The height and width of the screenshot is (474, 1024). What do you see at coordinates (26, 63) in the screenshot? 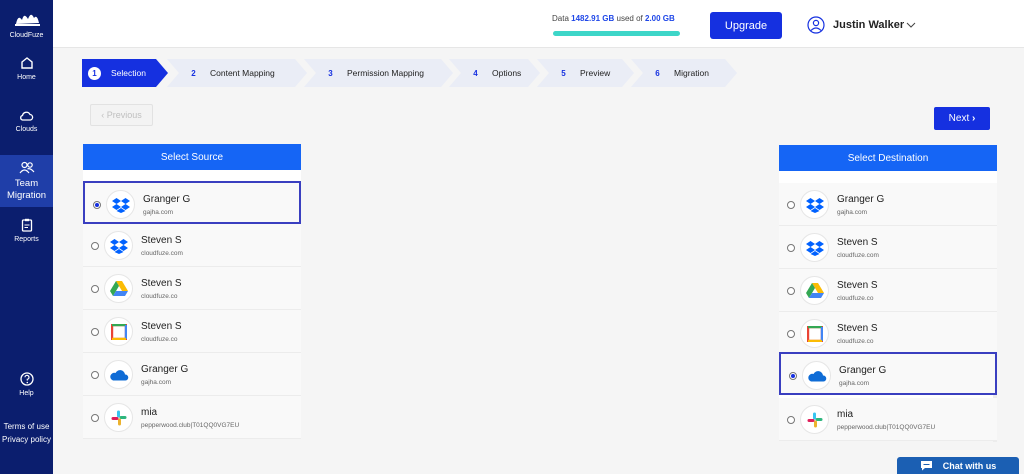
I see `home-icon` at bounding box center [26, 63].